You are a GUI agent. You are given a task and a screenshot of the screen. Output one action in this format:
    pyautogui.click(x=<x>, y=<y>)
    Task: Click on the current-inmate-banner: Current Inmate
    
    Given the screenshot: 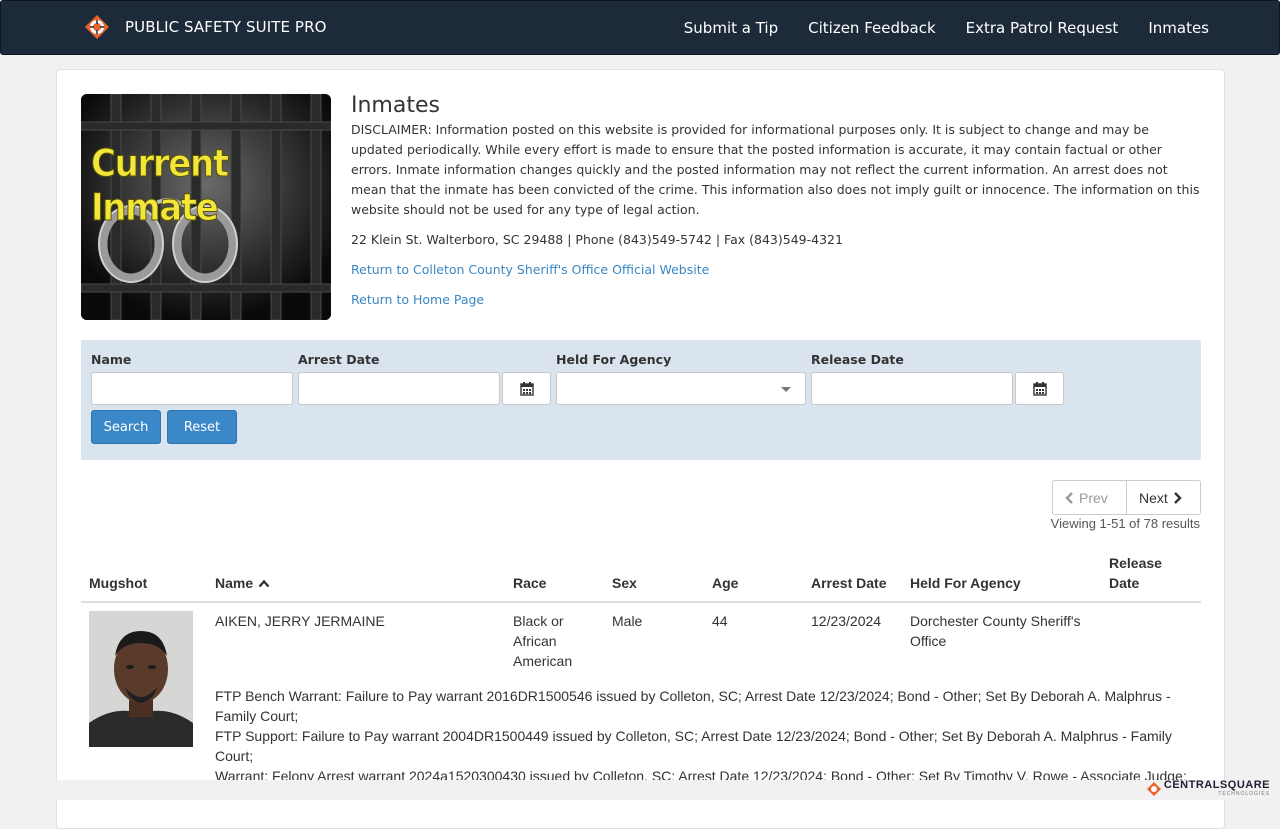 What is the action you would take?
    pyautogui.click(x=206, y=207)
    